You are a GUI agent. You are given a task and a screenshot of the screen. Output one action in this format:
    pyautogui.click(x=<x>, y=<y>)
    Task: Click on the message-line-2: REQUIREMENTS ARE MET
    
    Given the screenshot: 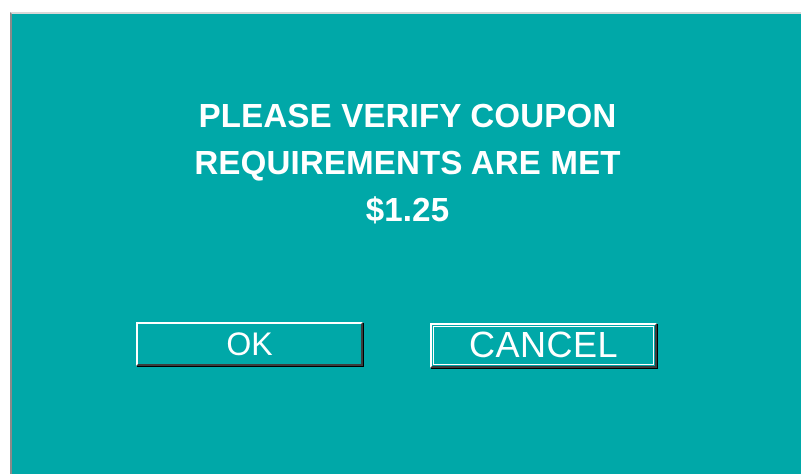 What is the action you would take?
    pyautogui.click(x=407, y=163)
    